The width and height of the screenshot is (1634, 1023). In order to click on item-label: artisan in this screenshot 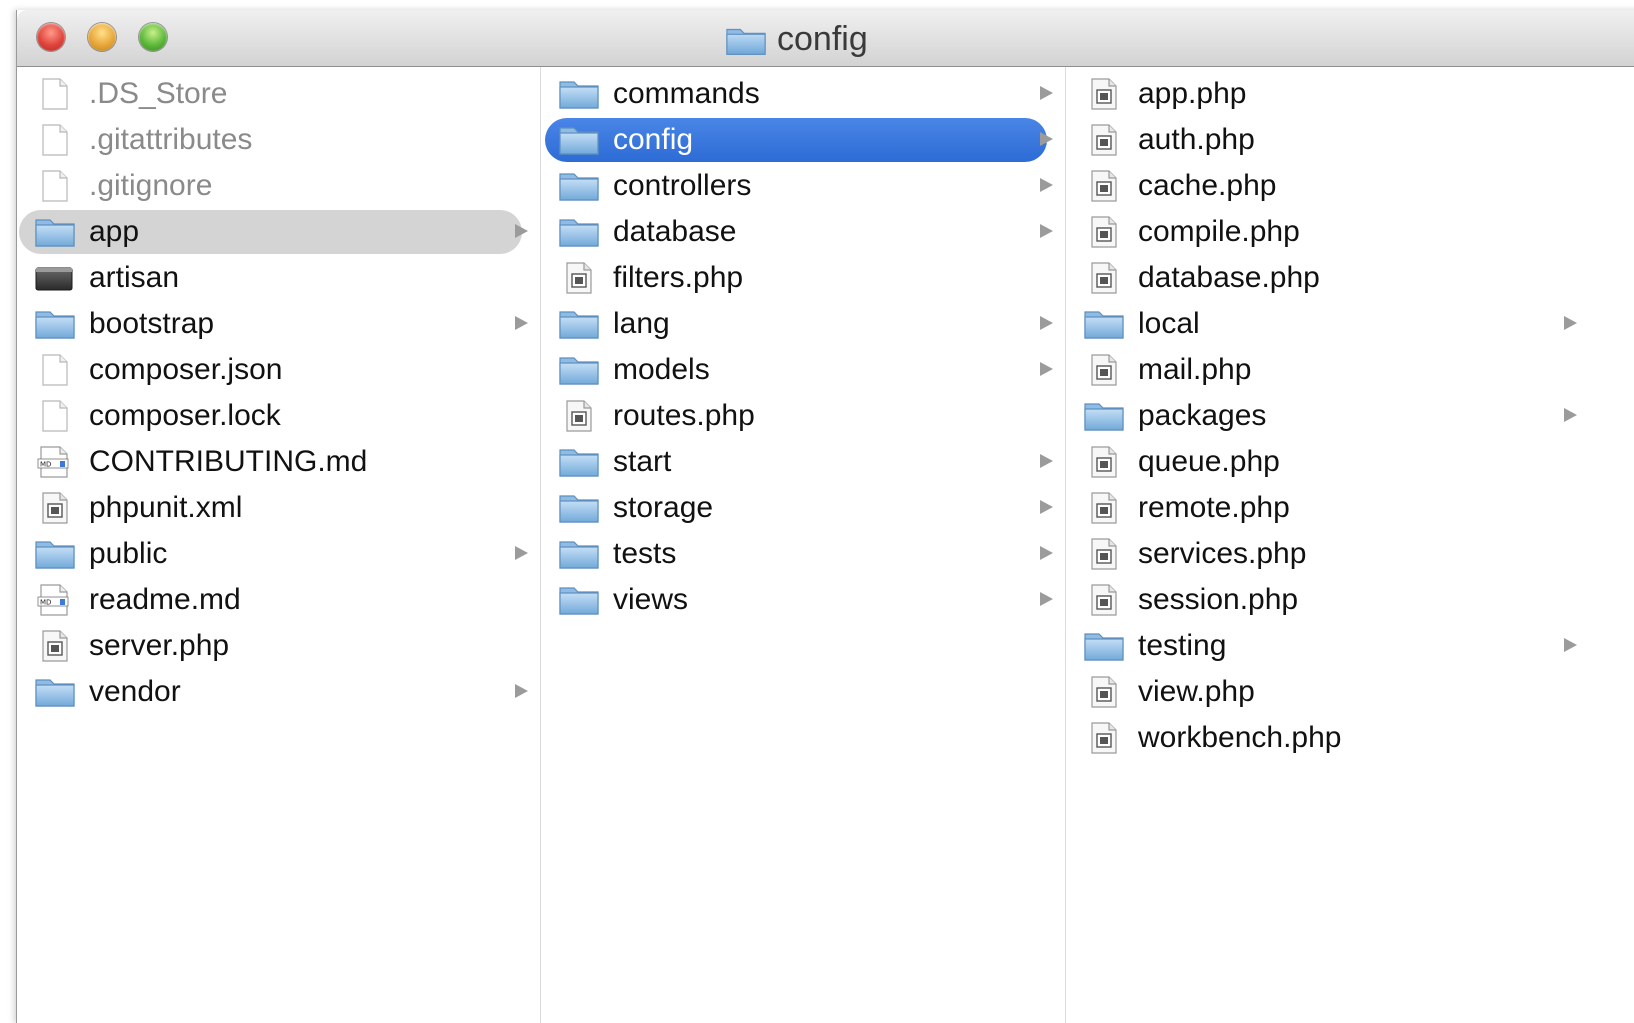, I will do `click(134, 277)`.